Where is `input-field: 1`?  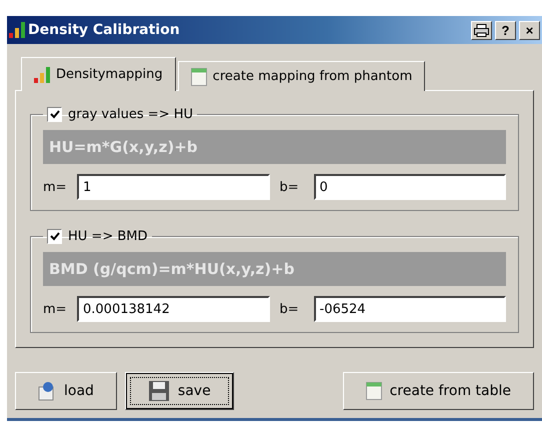 input-field: 1 is located at coordinates (173, 187).